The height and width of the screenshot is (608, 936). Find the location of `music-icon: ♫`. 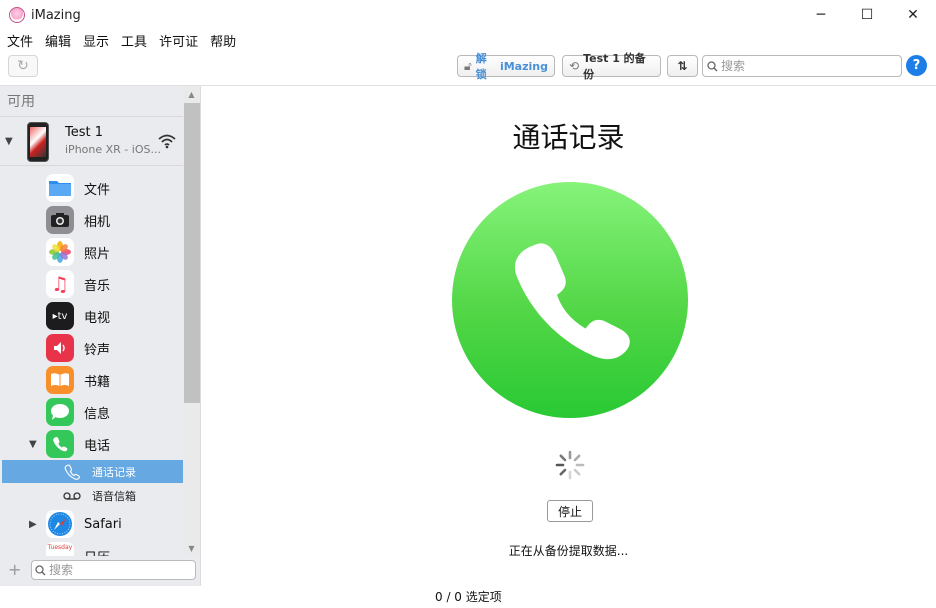

music-icon: ♫ is located at coordinates (60, 284).